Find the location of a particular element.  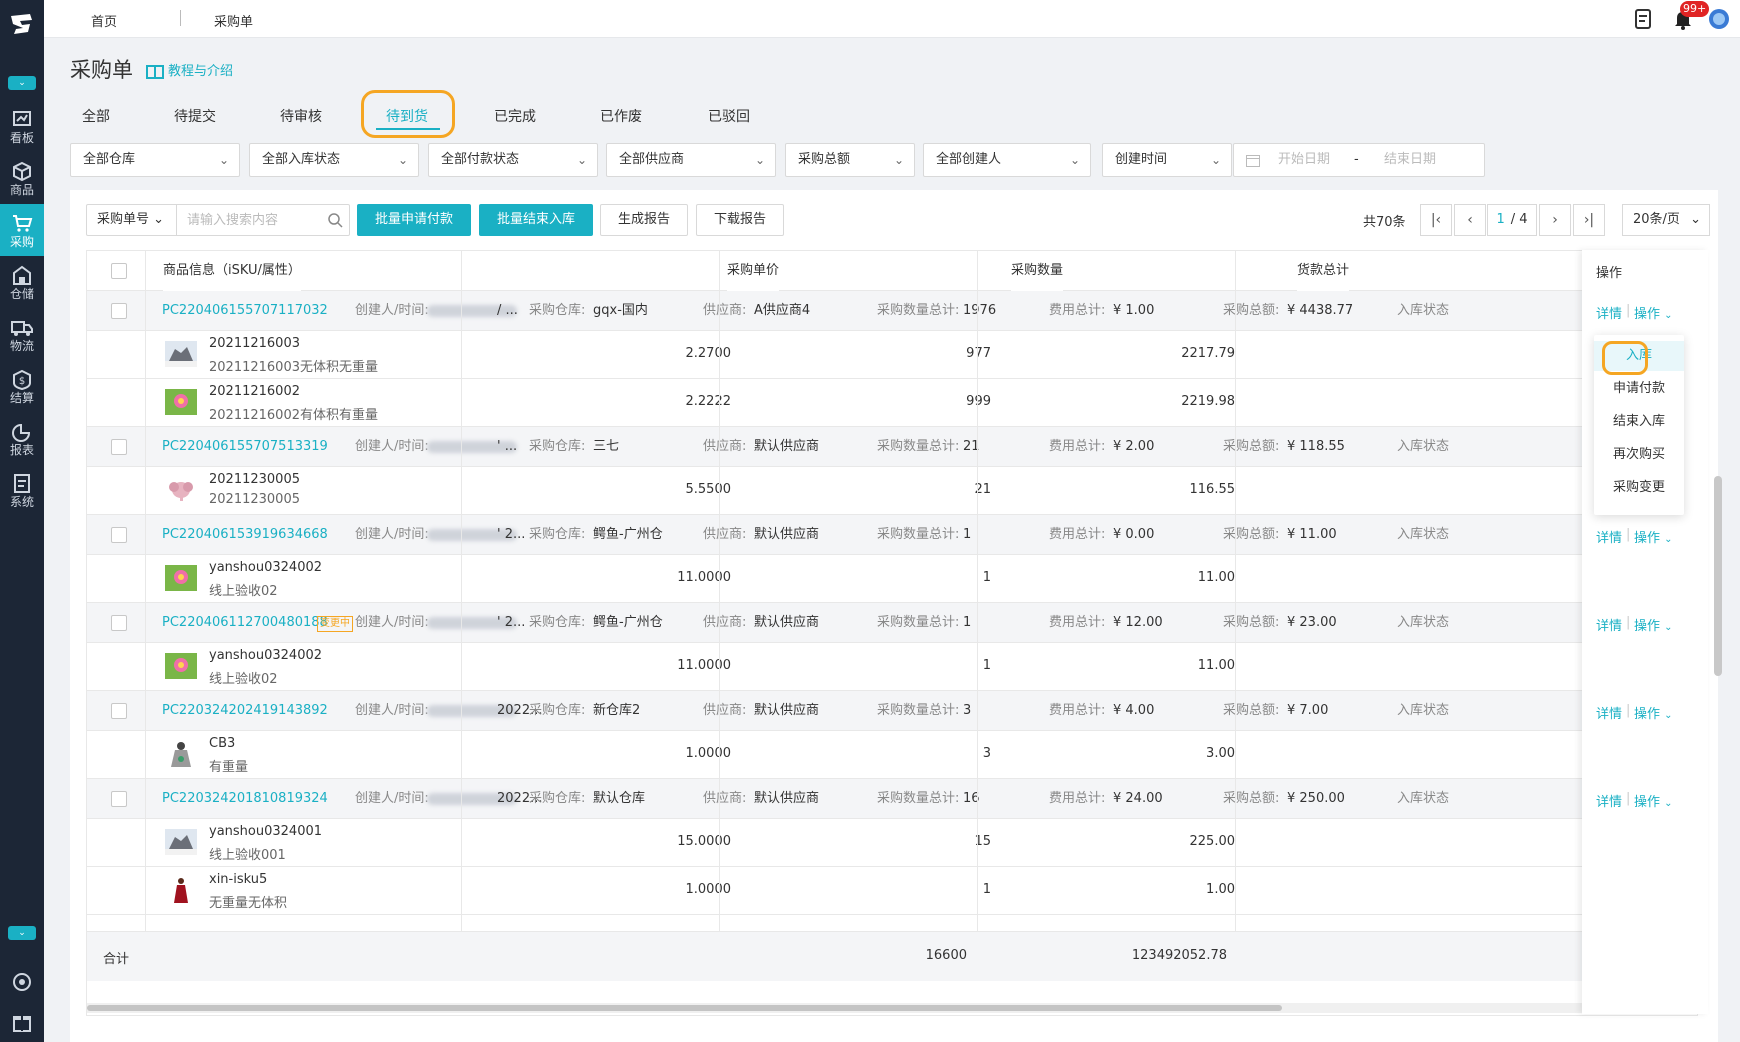

pie-chart-icon is located at coordinates (21, 432).